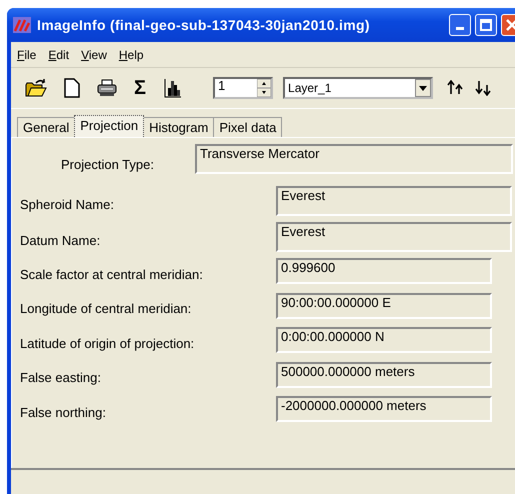 This screenshot has width=515, height=494. What do you see at coordinates (107, 164) in the screenshot?
I see `field-label: Projection Type:` at bounding box center [107, 164].